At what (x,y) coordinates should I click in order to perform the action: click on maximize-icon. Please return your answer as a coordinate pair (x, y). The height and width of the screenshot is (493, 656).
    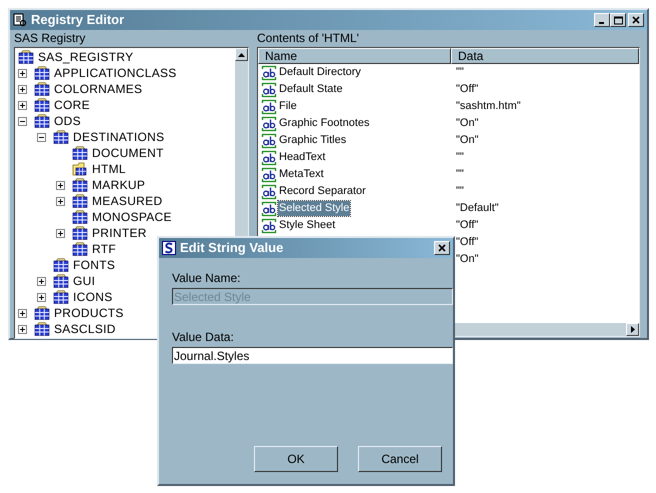
    Looking at the image, I should click on (618, 20).